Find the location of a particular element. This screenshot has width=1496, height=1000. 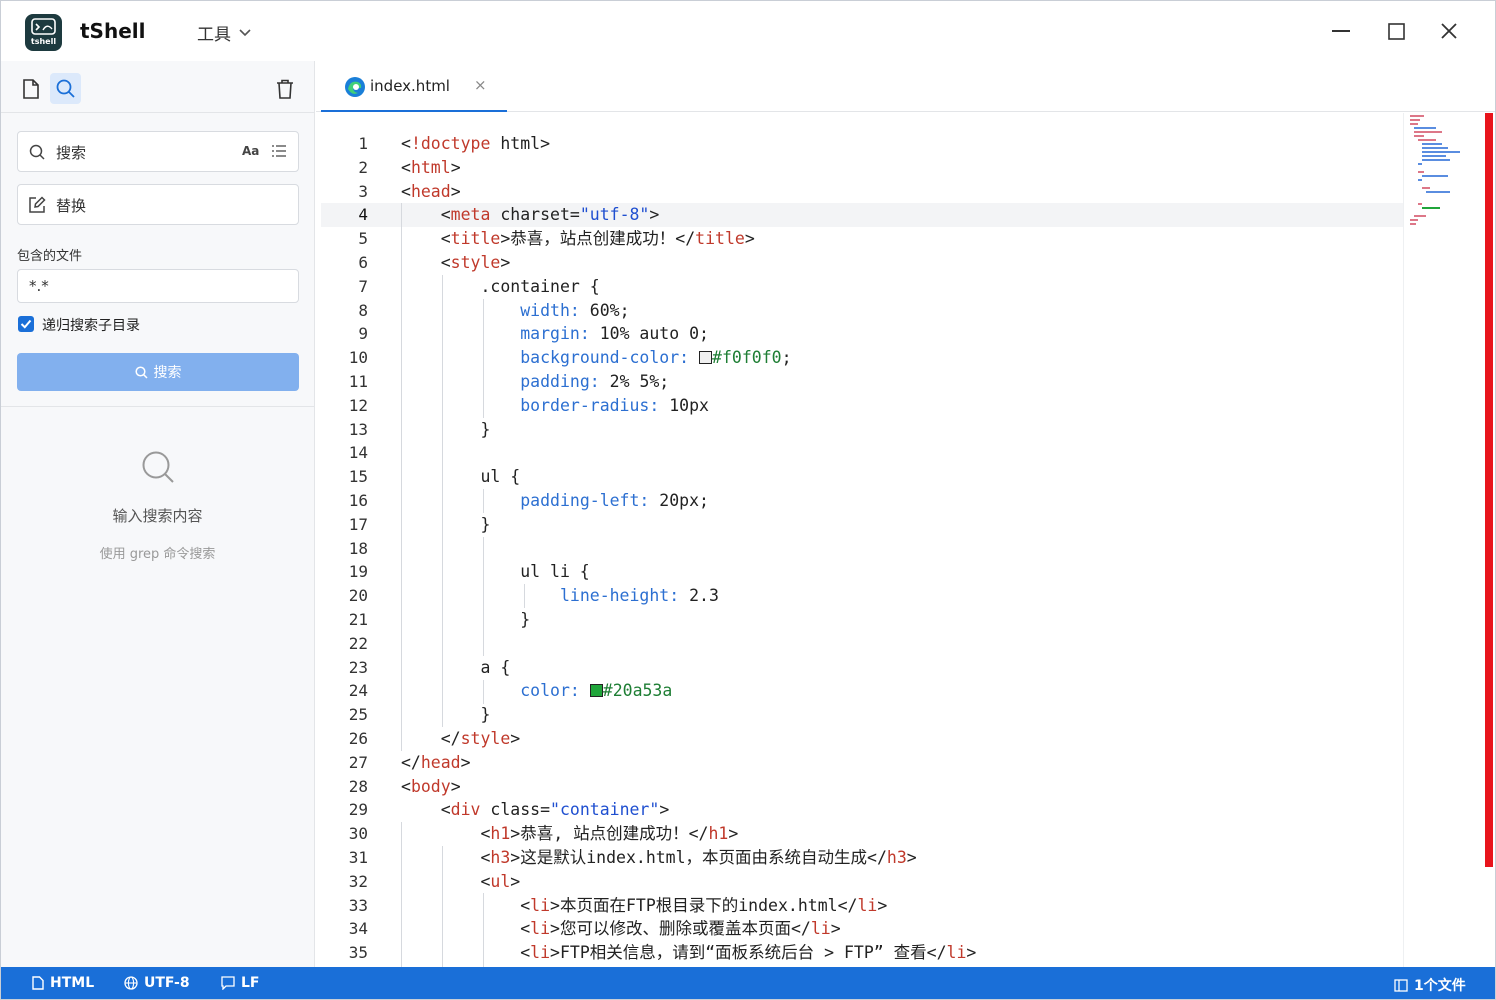

replace-field: 替换 is located at coordinates (158, 204).